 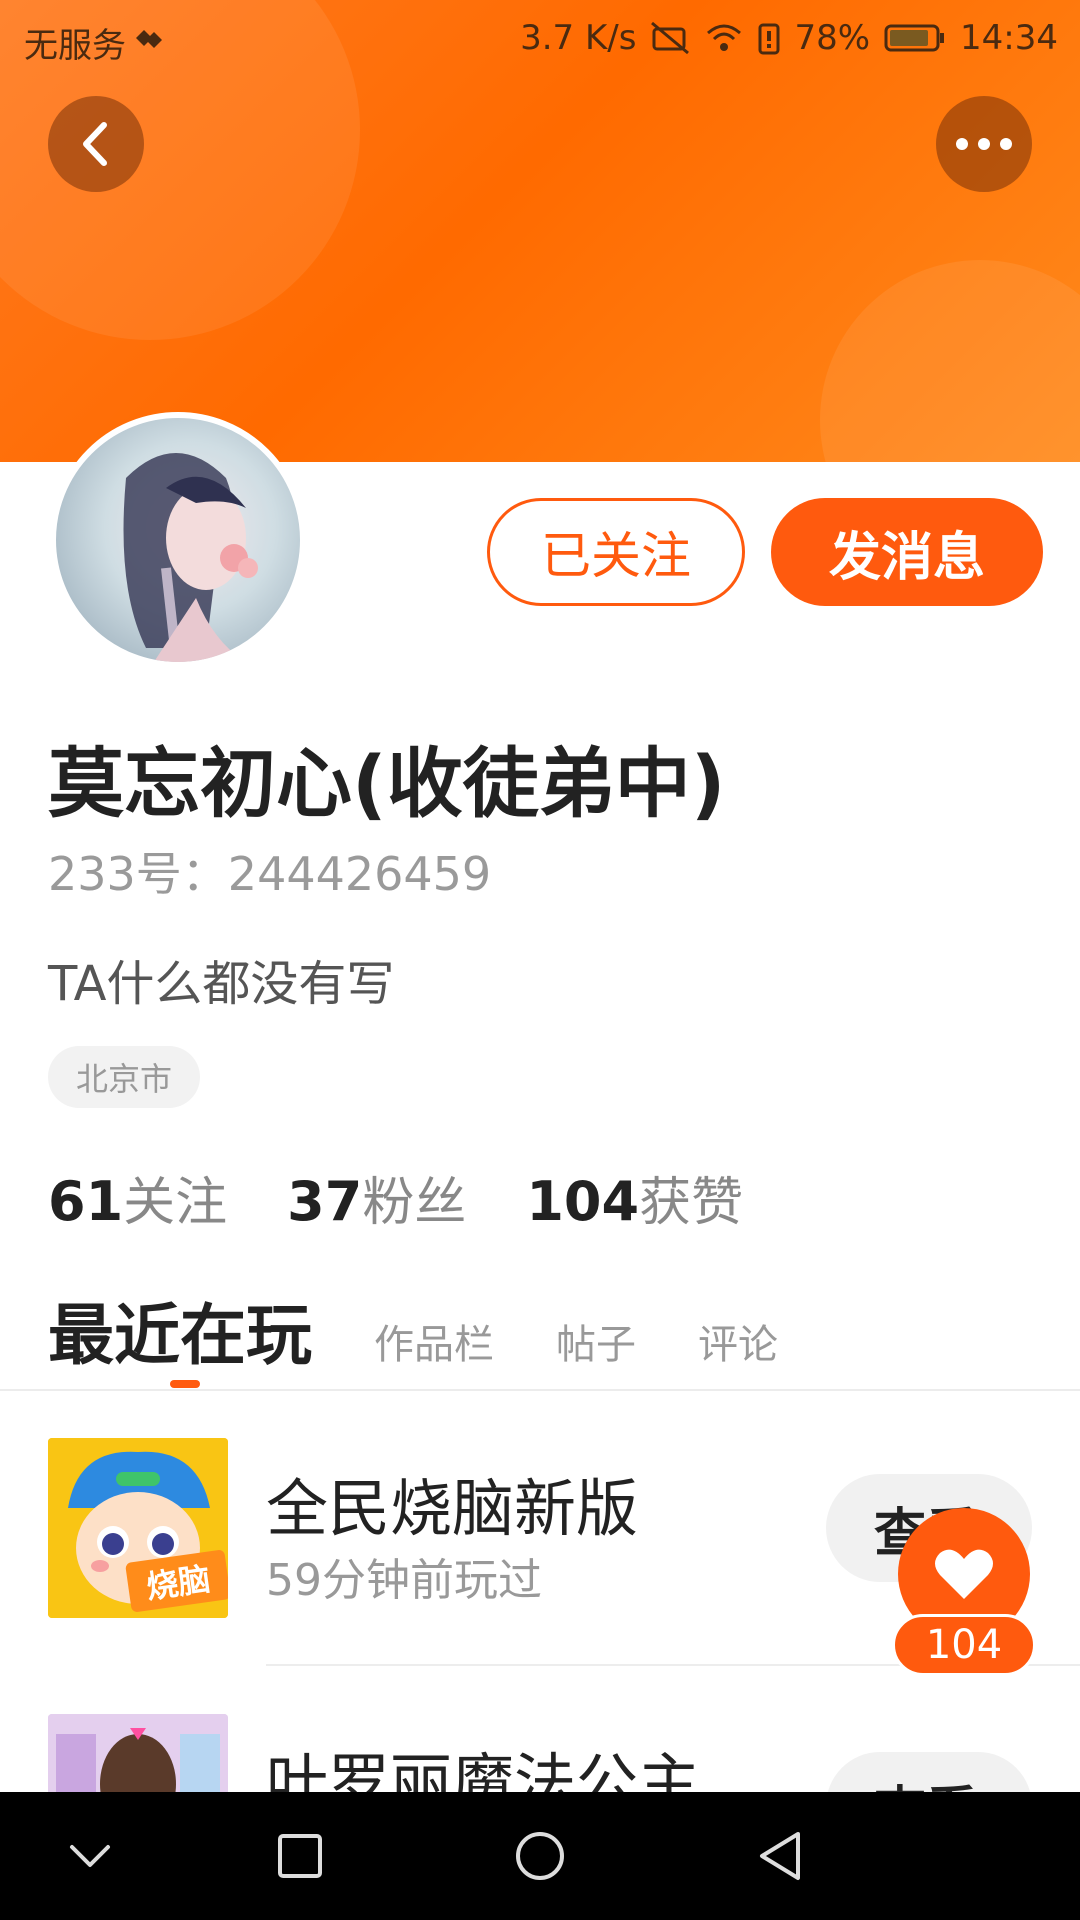 I want to click on heart-icon, so click(x=964, y=1574).